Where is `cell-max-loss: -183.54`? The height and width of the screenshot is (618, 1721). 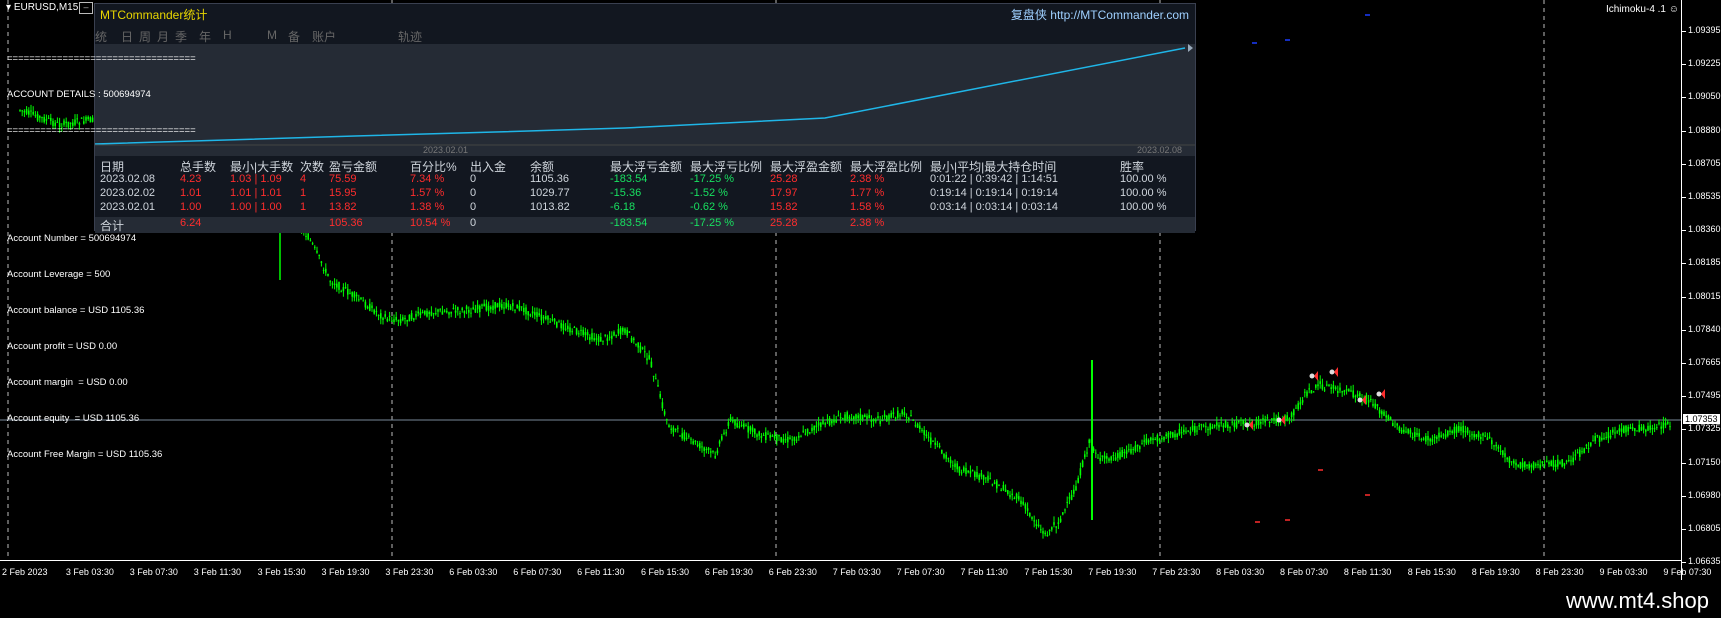
cell-max-loss: -183.54 is located at coordinates (629, 179).